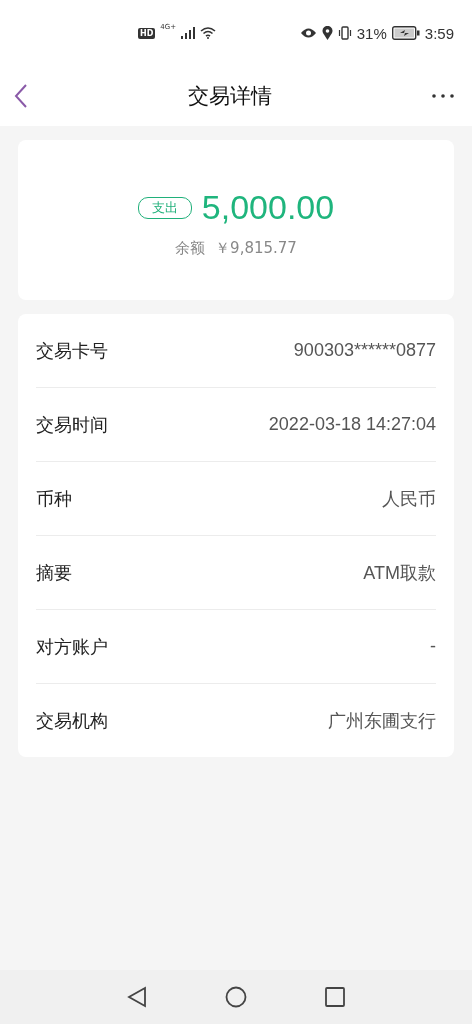 The width and height of the screenshot is (472, 1024). Describe the element at coordinates (327, 33) in the screenshot. I see `location-icon` at that location.